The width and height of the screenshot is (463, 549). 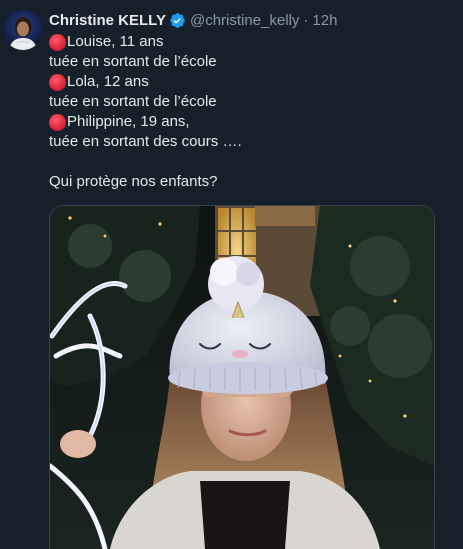 What do you see at coordinates (107, 20) in the screenshot?
I see `author-name: Christine KELLY` at bounding box center [107, 20].